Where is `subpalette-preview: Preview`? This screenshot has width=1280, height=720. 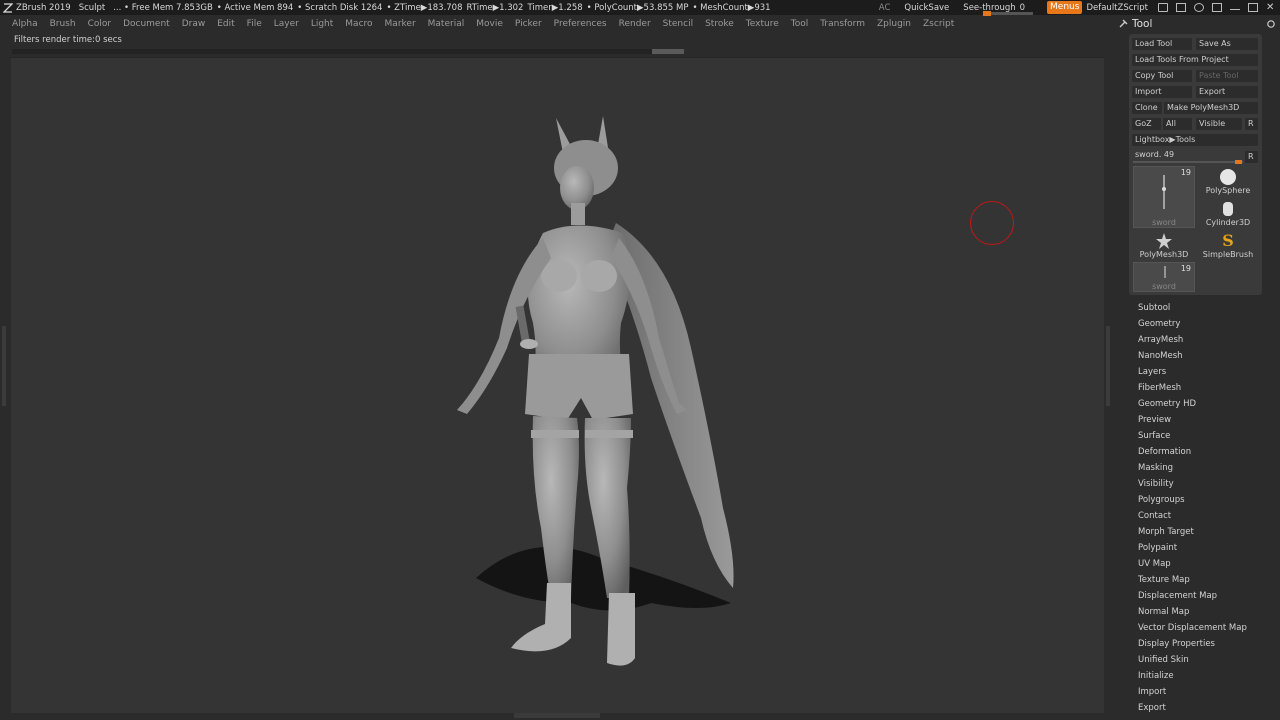
subpalette-preview: Preview is located at coordinates (1208, 422).